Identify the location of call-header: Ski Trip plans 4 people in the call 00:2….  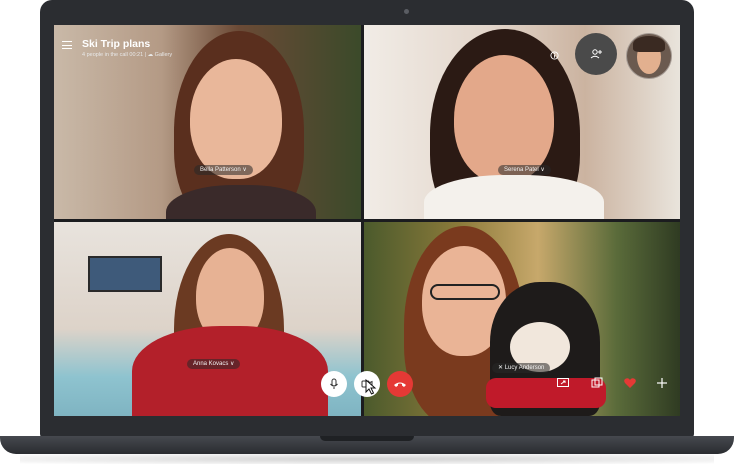
(204, 45).